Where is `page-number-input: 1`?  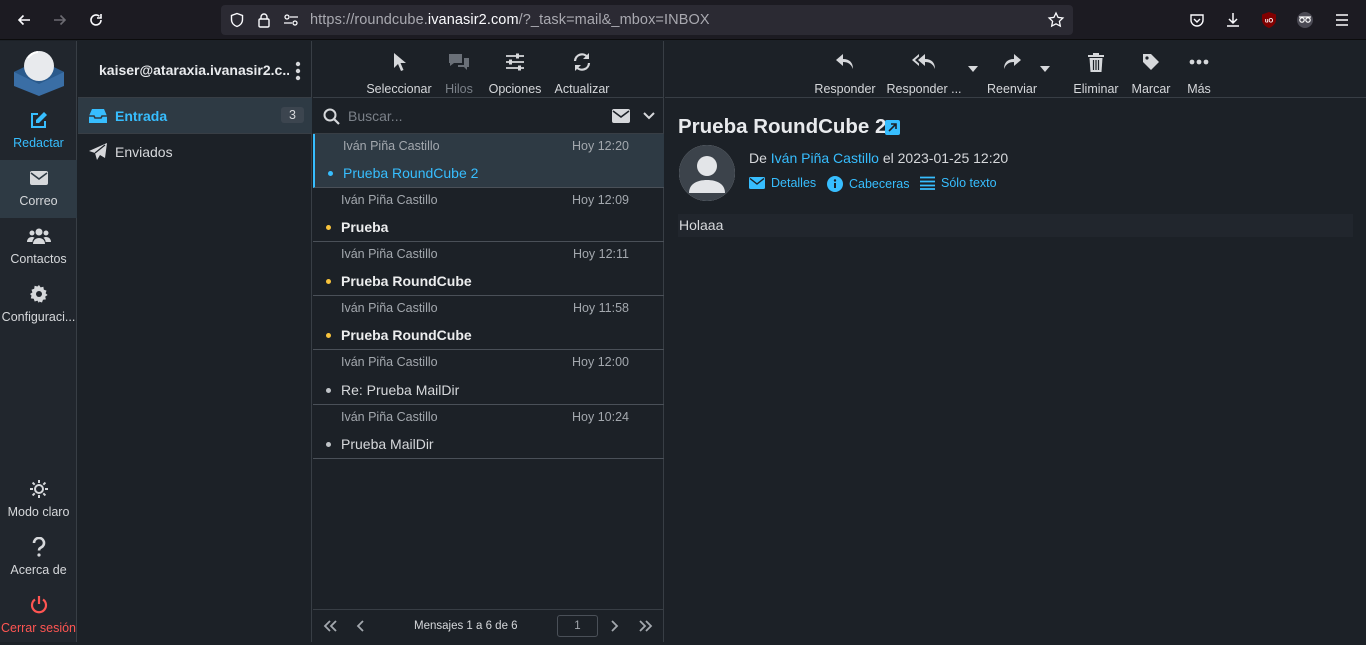
page-number-input: 1 is located at coordinates (577, 626).